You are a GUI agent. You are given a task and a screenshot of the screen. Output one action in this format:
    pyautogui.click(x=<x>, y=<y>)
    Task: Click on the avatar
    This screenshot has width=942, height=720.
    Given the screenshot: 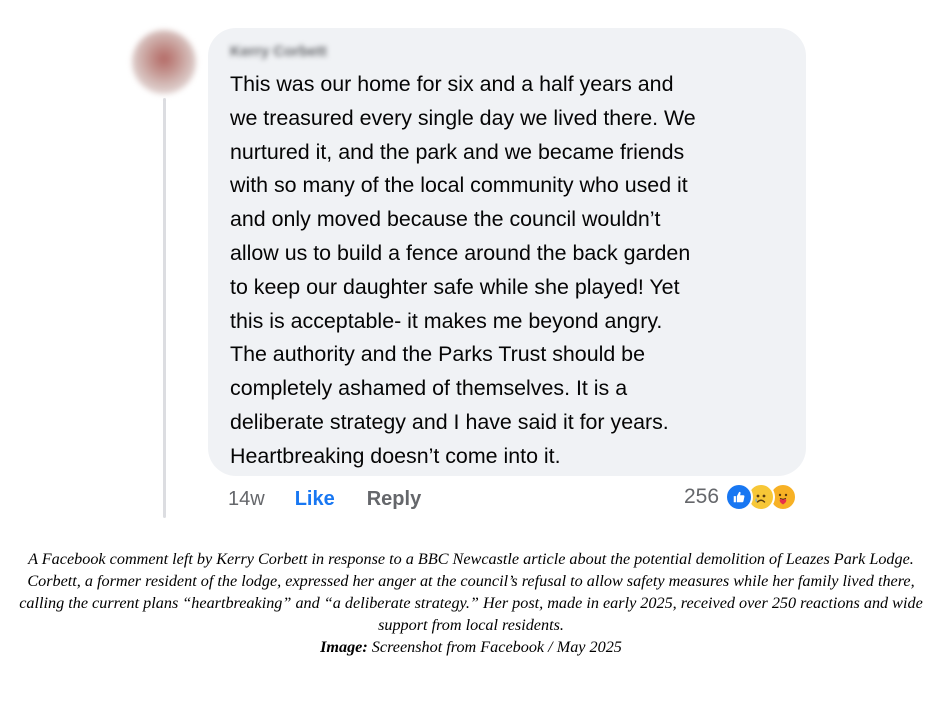 What is the action you would take?
    pyautogui.click(x=164, y=62)
    